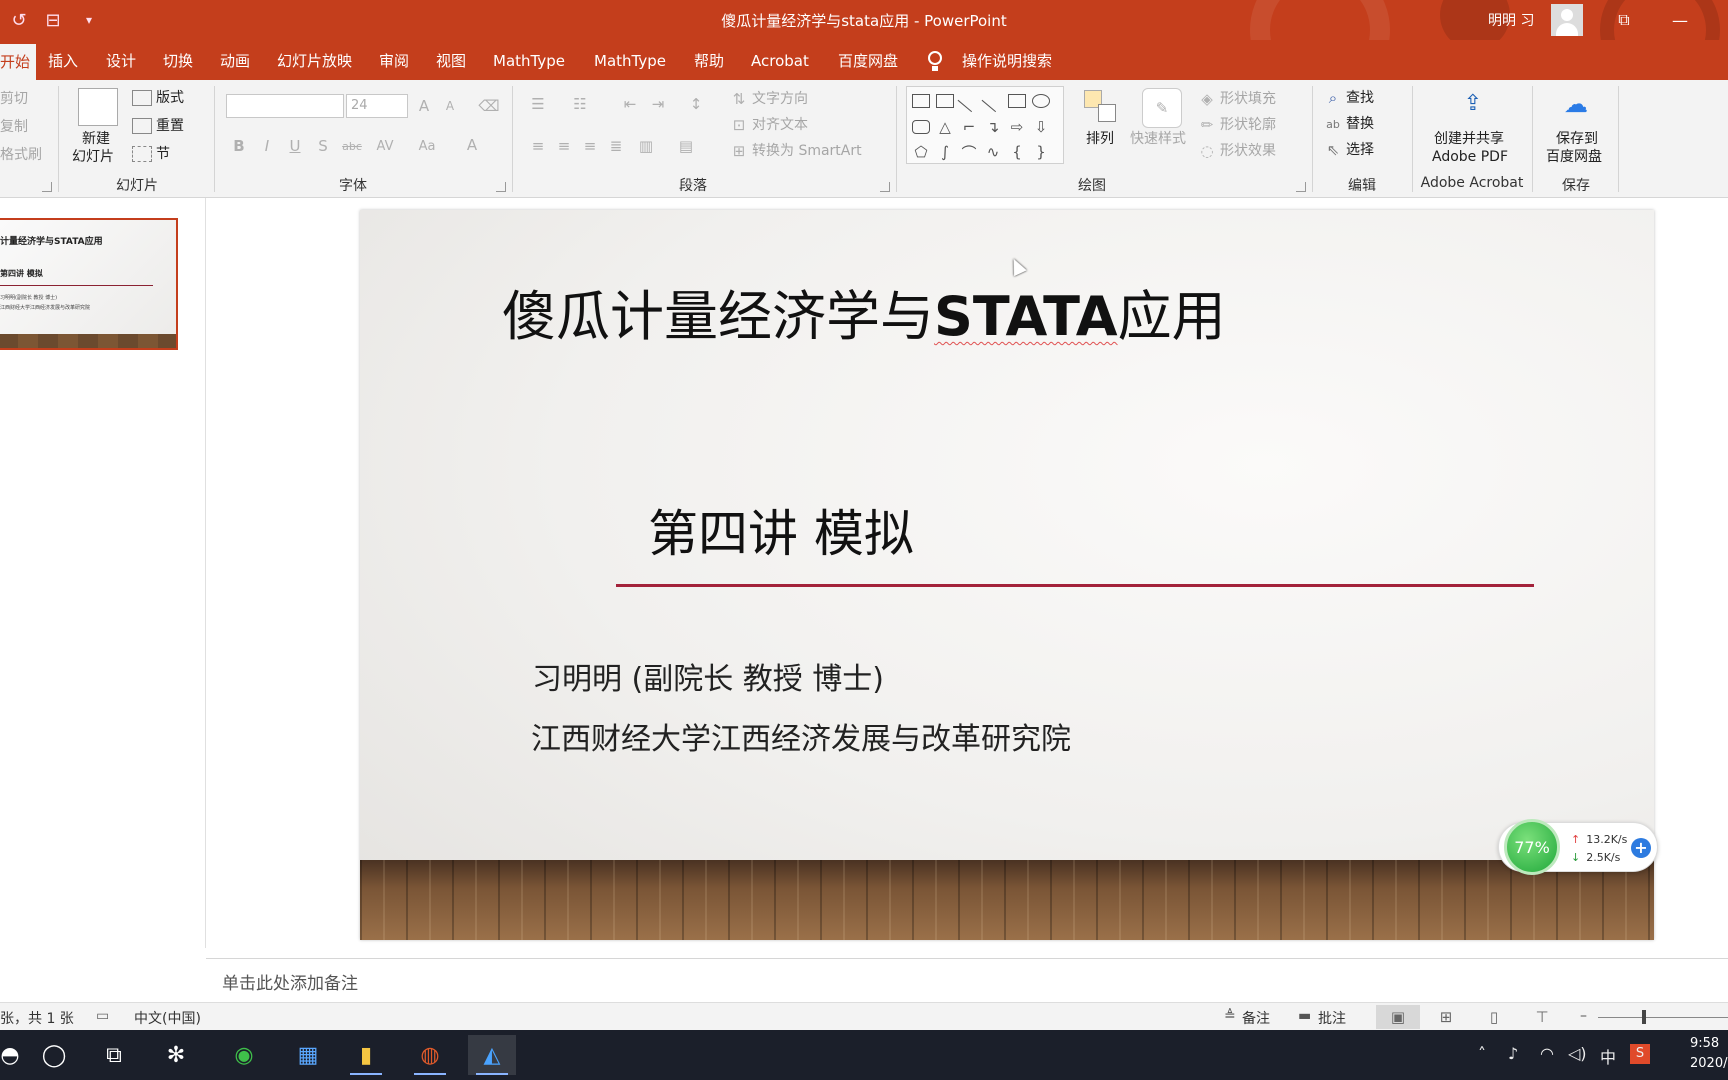  What do you see at coordinates (616, 146) in the screenshot?
I see `justify-icon: ≣` at bounding box center [616, 146].